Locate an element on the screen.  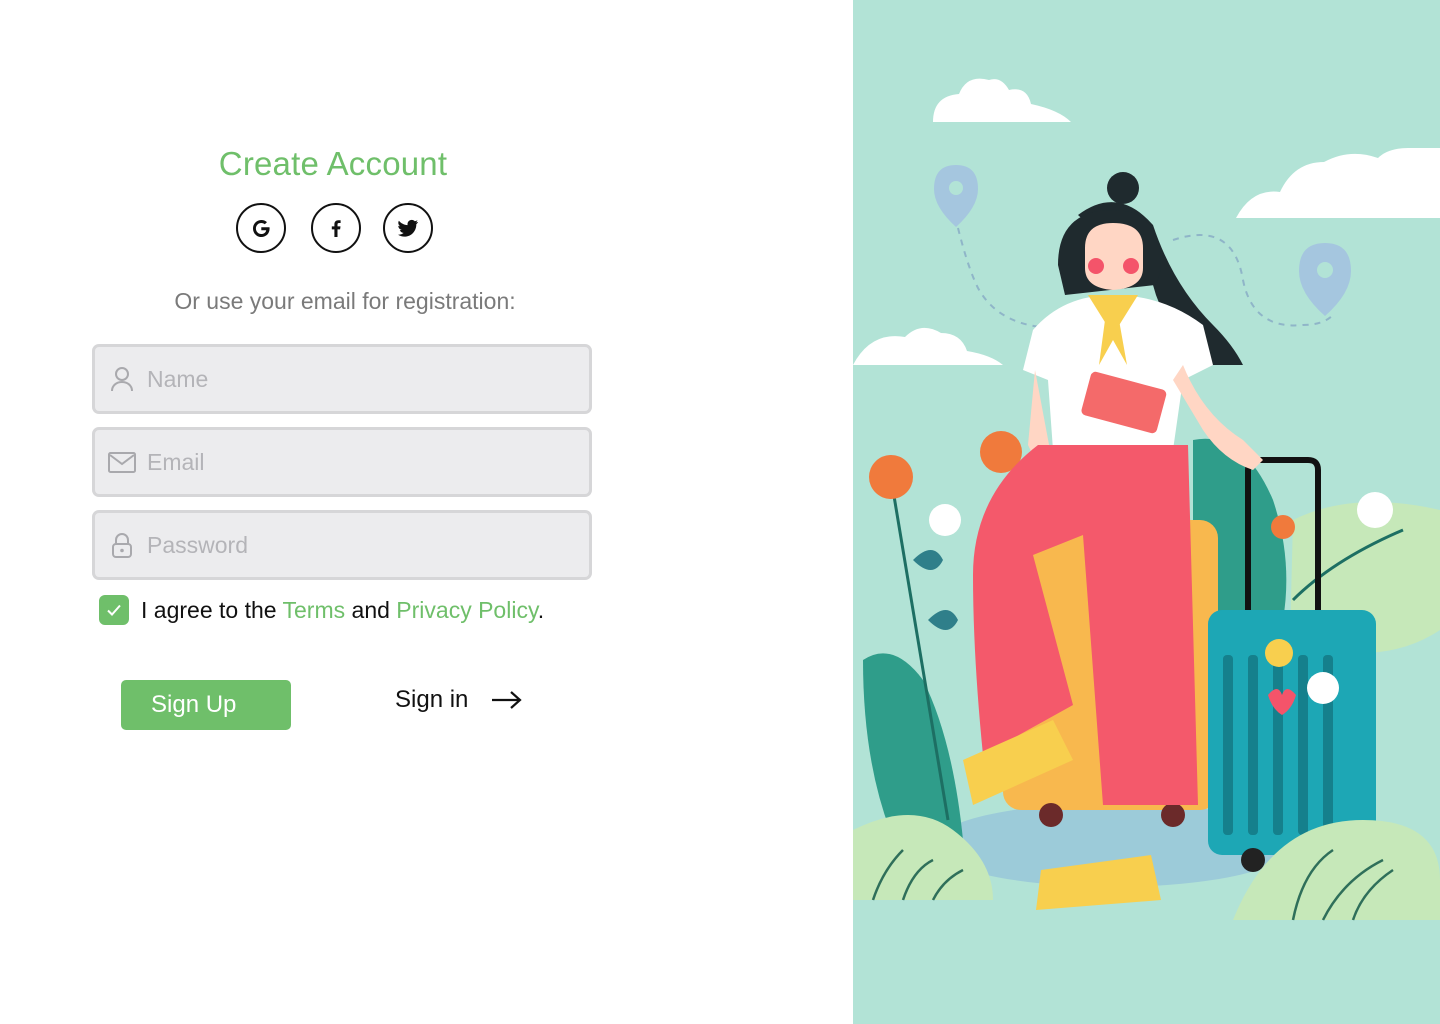
terms-agreement: I agree to the Terms and Privacy Policy. is located at coordinates (321, 610).